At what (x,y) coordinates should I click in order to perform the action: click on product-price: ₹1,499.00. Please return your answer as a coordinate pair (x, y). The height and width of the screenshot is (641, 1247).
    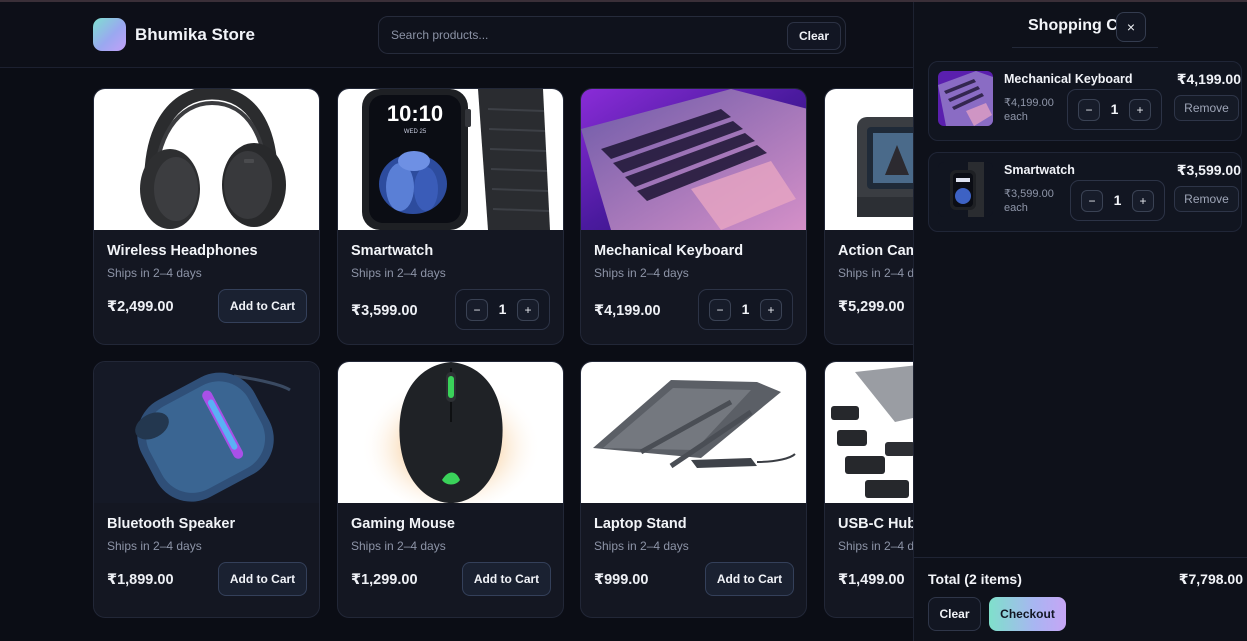
    Looking at the image, I should click on (871, 580).